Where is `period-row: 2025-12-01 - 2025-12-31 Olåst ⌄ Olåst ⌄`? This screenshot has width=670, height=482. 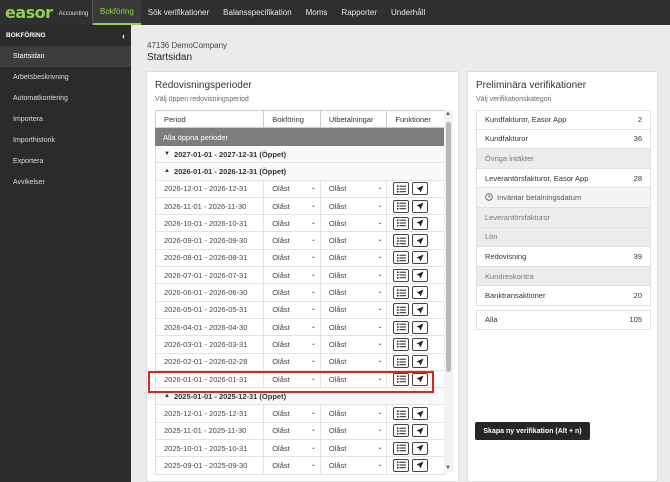
period-row: 2025-12-01 - 2025-12-31 Olåst ⌄ Olåst ⌄ is located at coordinates (300, 414).